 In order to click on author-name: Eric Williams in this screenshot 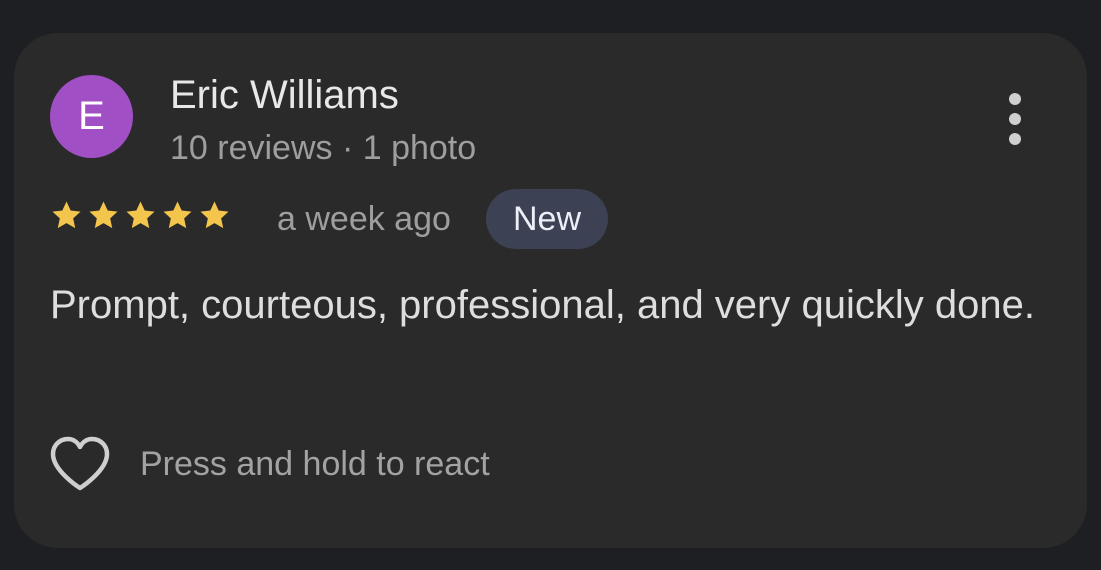, I will do `click(284, 95)`.